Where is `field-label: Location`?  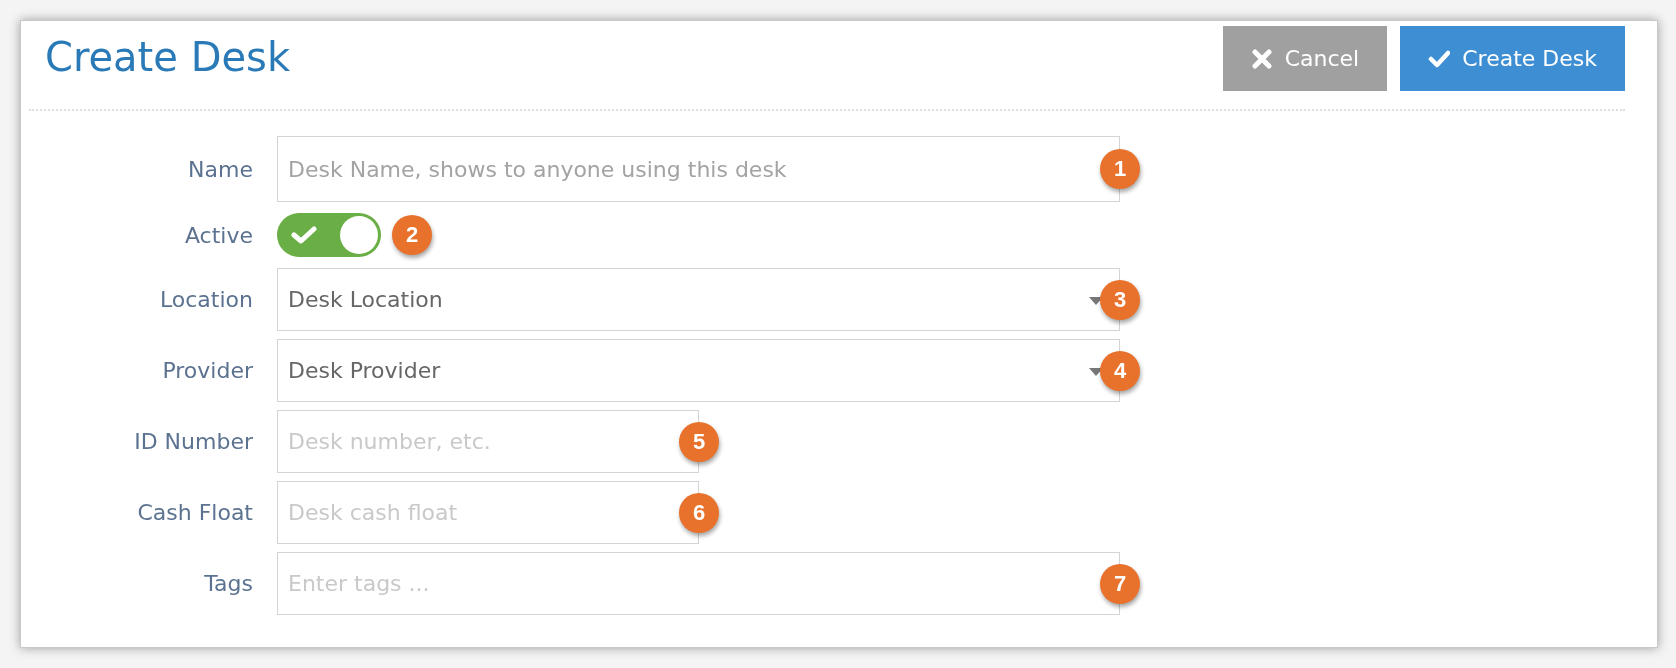 field-label: Location is located at coordinates (205, 299).